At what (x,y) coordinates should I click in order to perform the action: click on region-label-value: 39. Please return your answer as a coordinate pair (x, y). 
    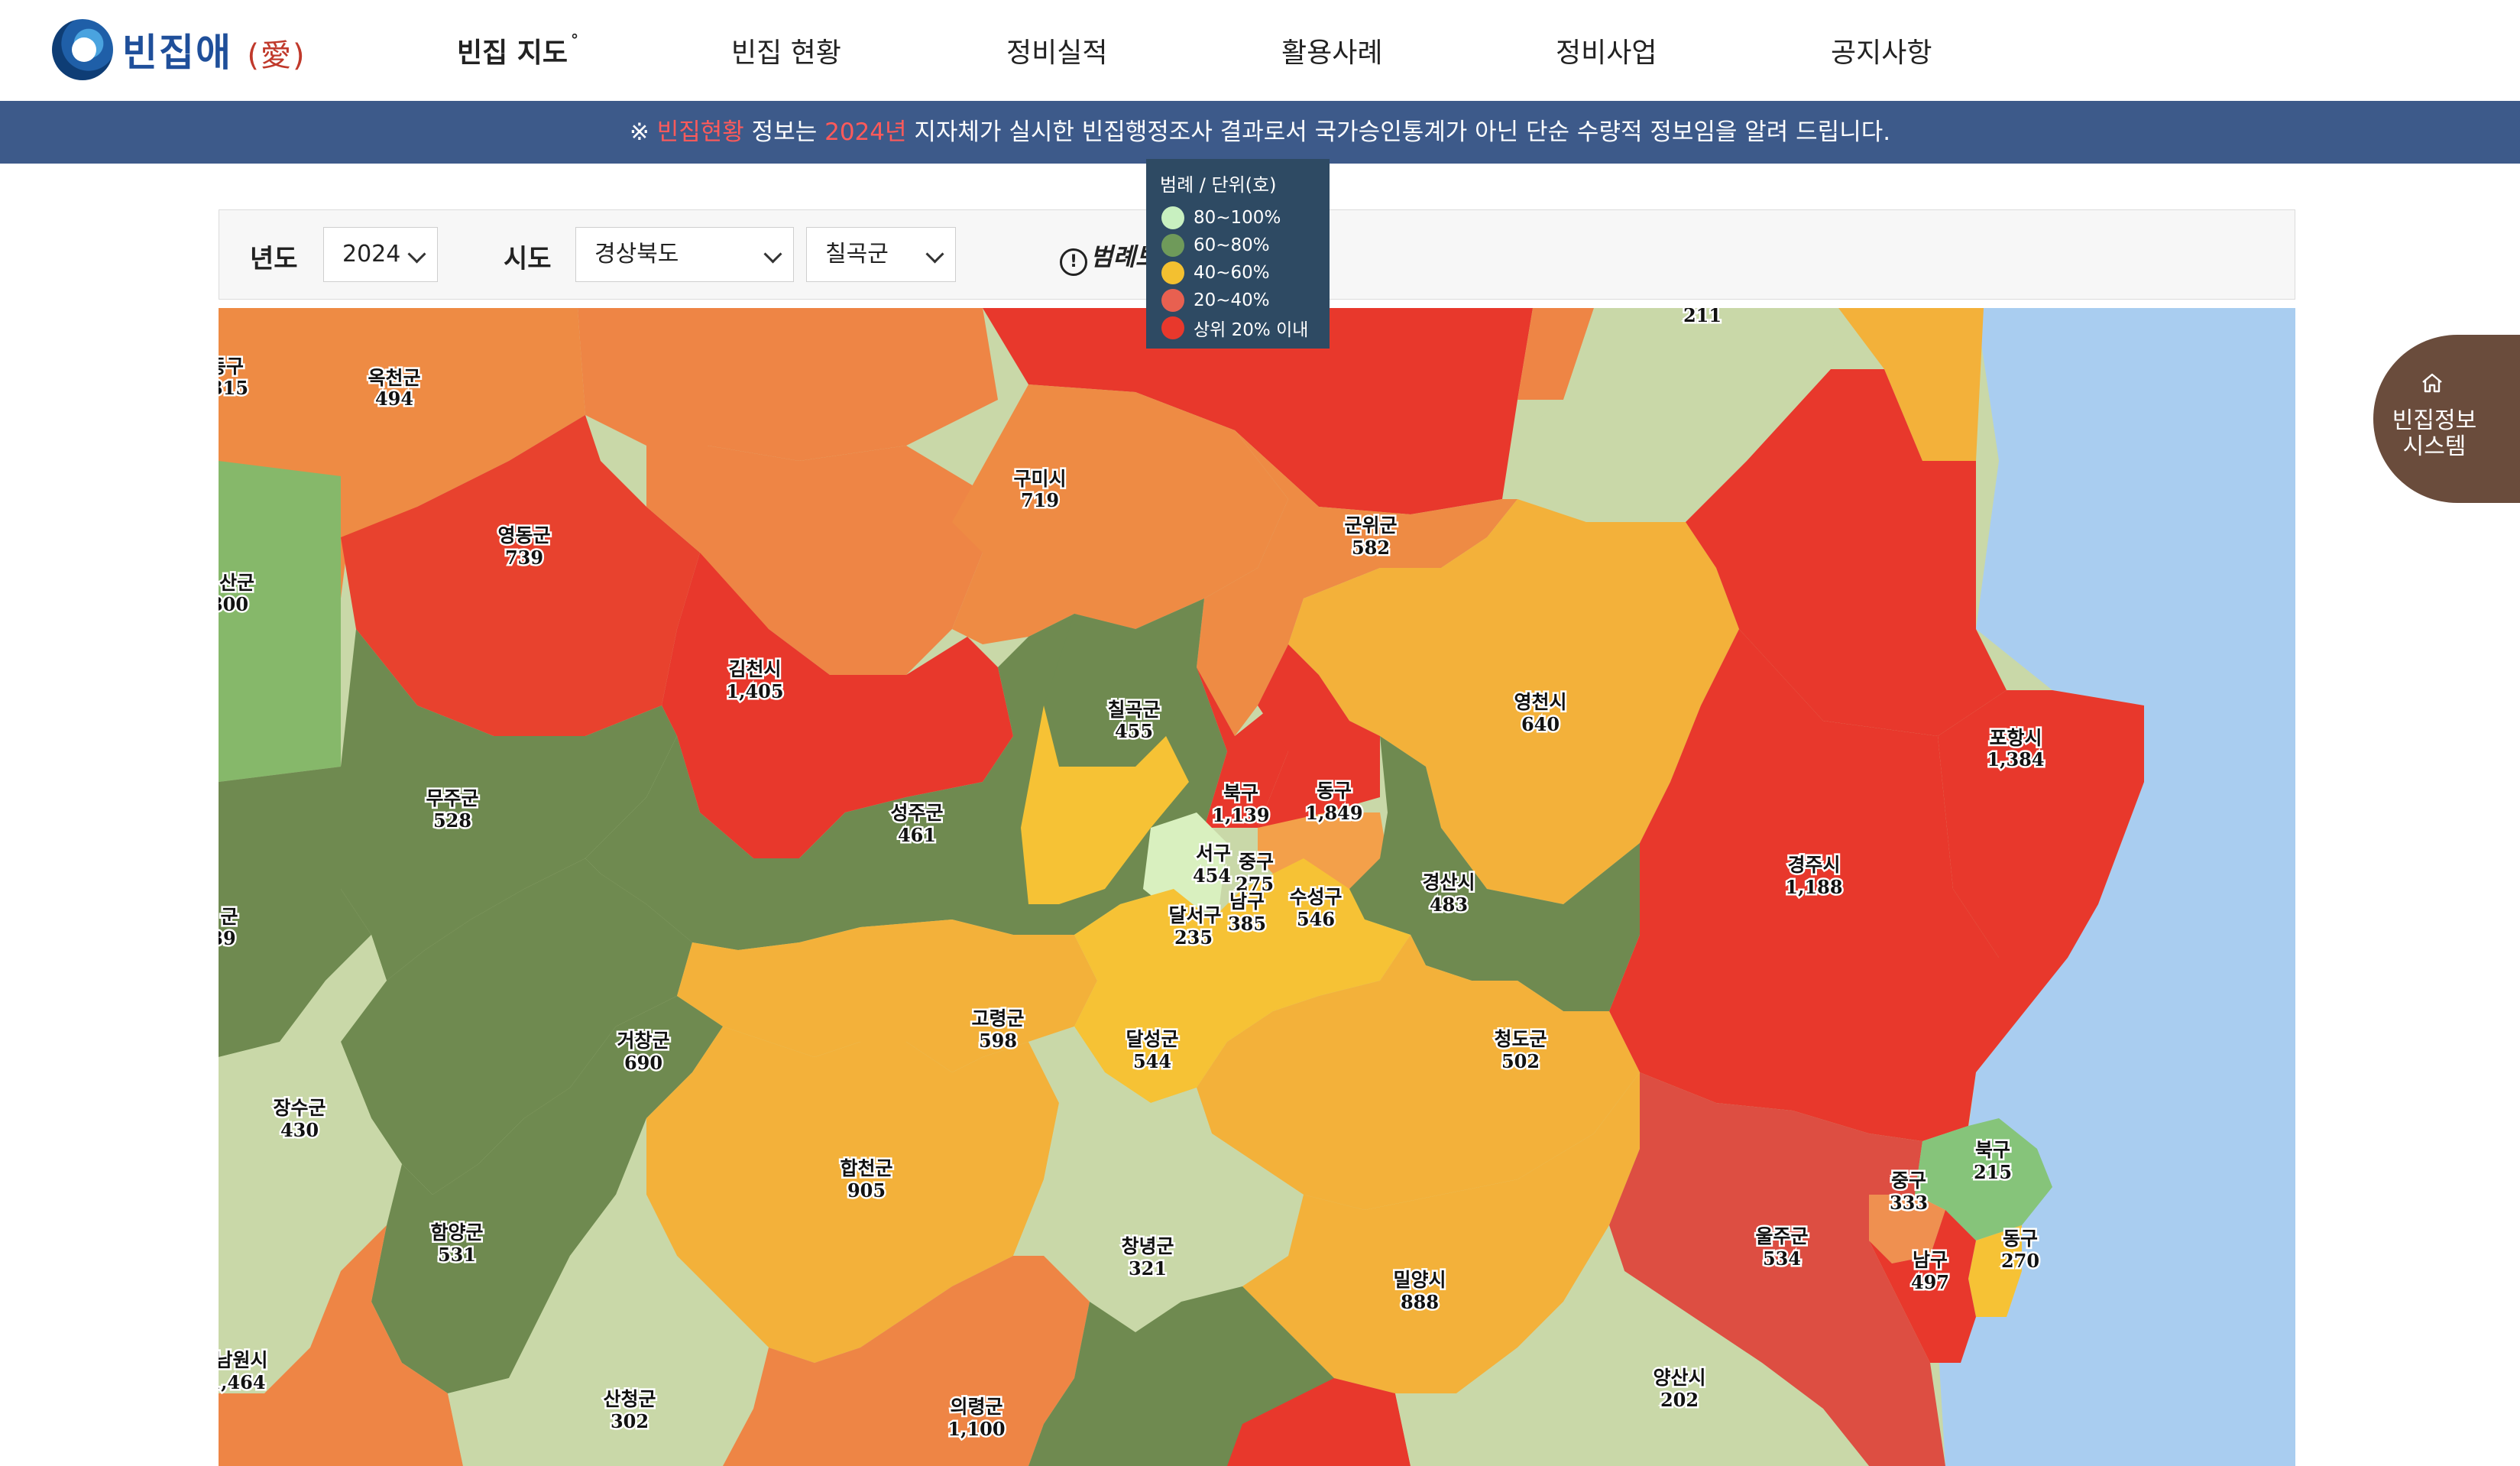
    Looking at the image, I should click on (227, 938).